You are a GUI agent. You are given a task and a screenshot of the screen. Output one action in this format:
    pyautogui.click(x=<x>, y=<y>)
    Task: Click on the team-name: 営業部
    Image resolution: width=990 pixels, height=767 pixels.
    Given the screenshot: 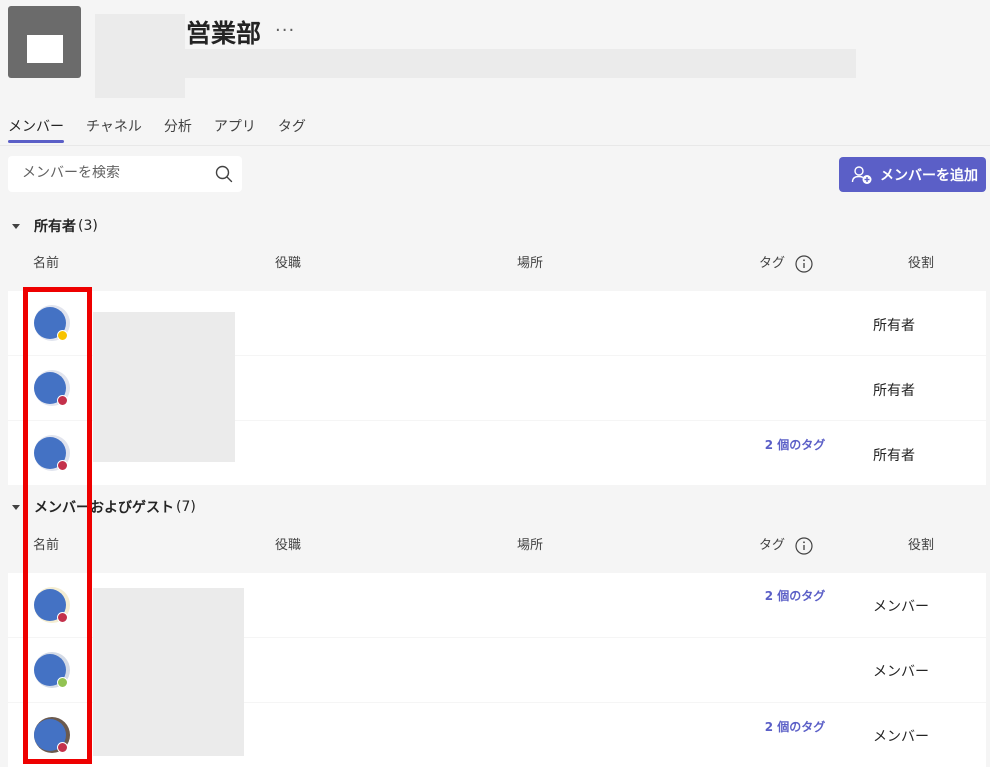 What is the action you would take?
    pyautogui.click(x=224, y=33)
    